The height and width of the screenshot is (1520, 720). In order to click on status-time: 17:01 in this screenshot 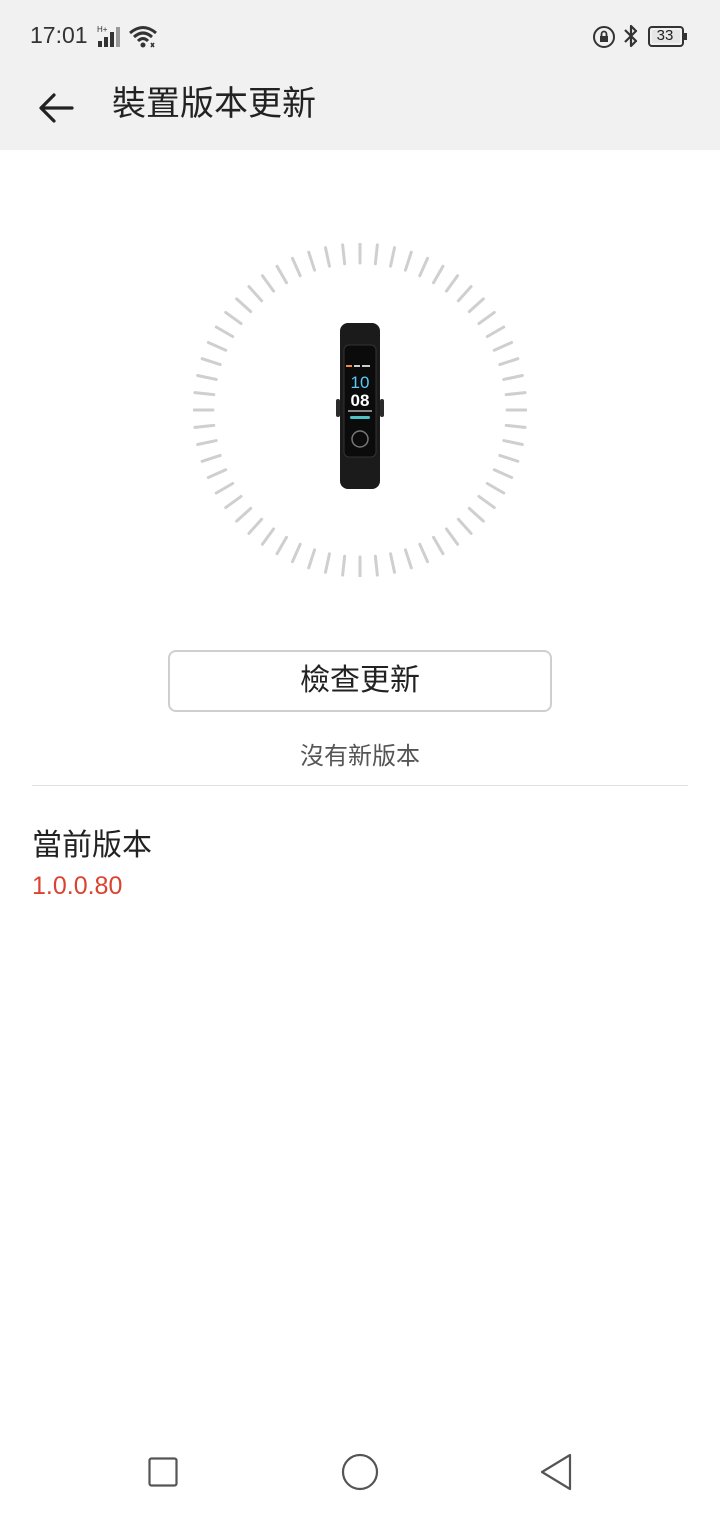, I will do `click(59, 35)`.